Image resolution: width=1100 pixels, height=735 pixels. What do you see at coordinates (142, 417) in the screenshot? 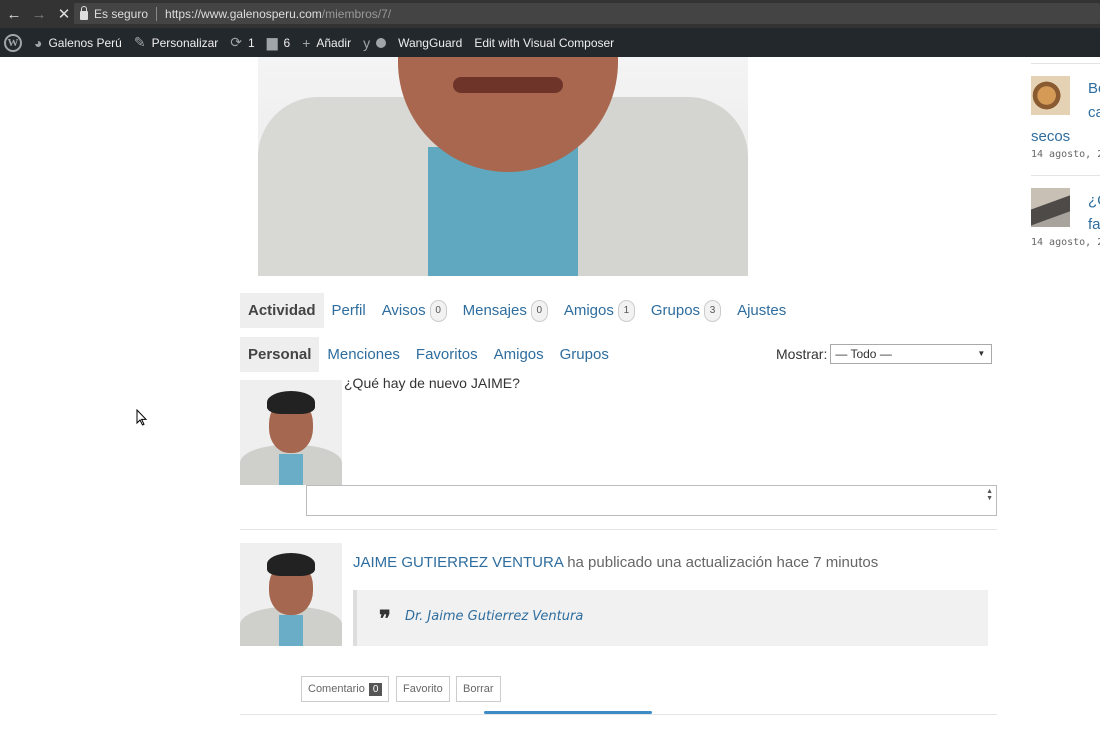
I see `mouse-cursor-icon` at bounding box center [142, 417].